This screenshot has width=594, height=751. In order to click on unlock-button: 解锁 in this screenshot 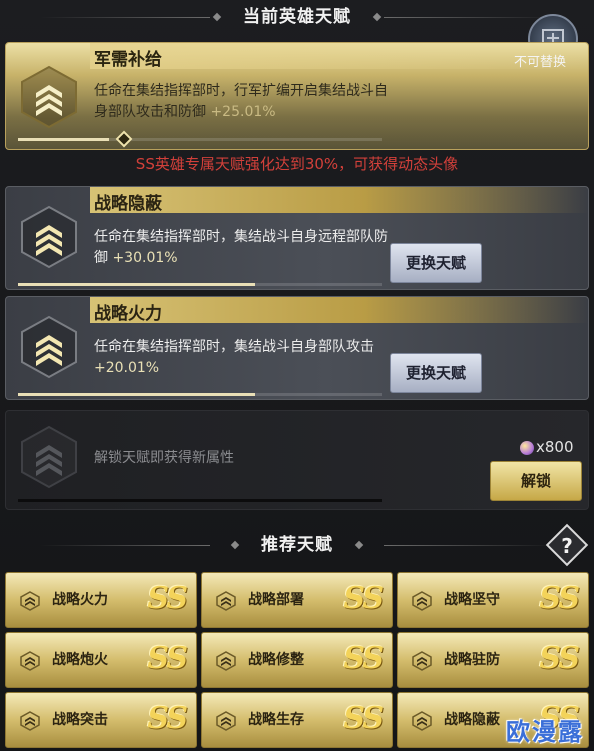, I will do `click(536, 481)`.